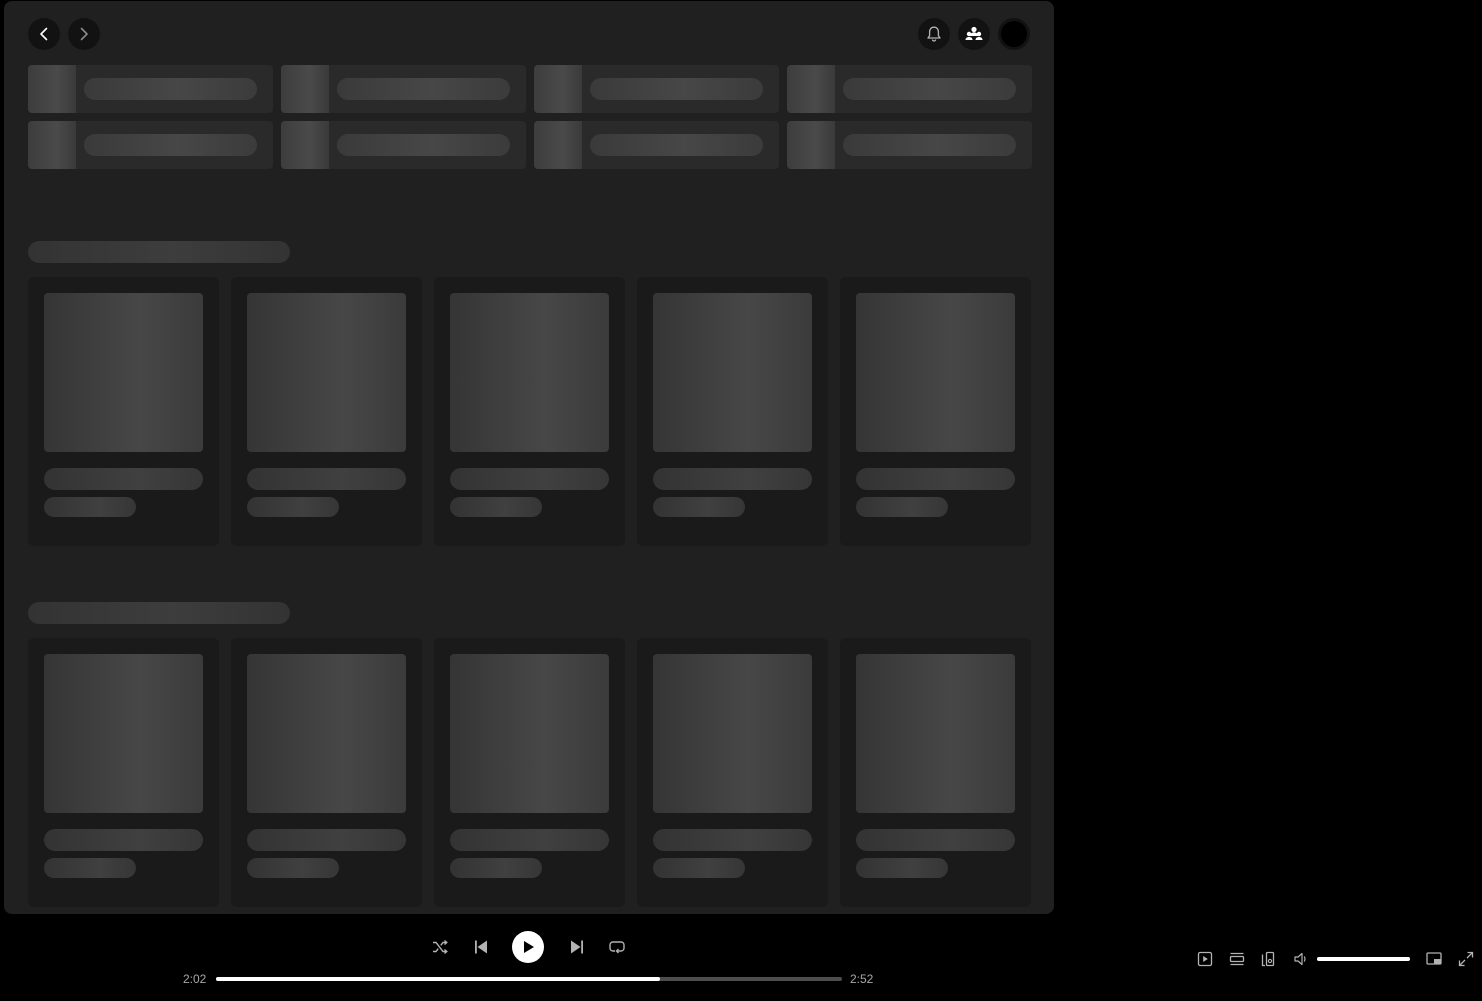  I want to click on next-track-button, so click(577, 947).